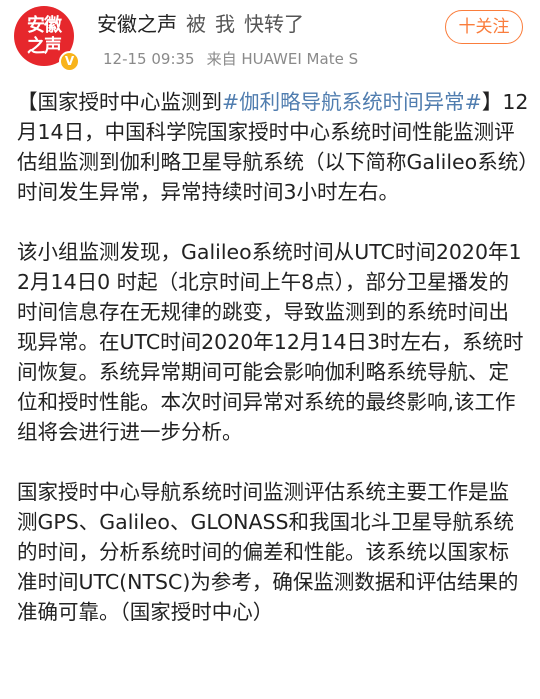 This screenshot has height=699, width=540. What do you see at coordinates (282, 59) in the screenshot?
I see `post-source: 来自 HUAWEI Mate S` at bounding box center [282, 59].